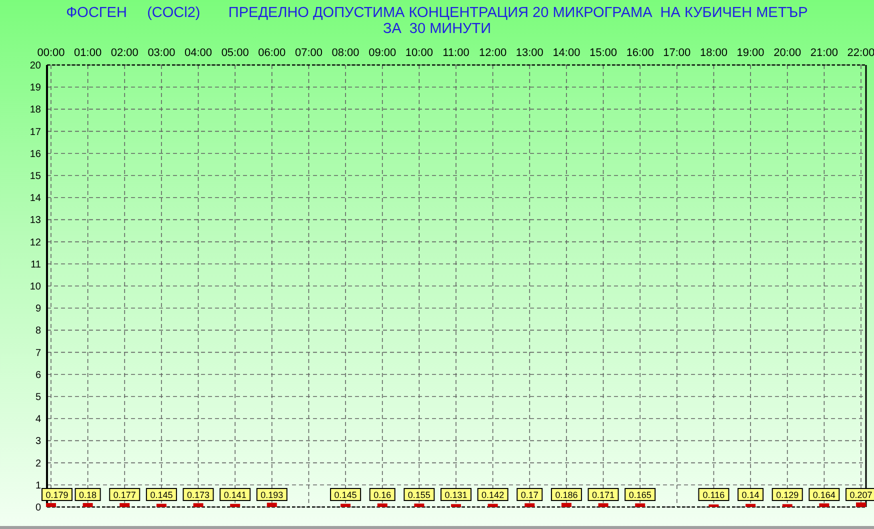 The width and height of the screenshot is (874, 529). I want to click on axis-label: 10:00, so click(419, 53).